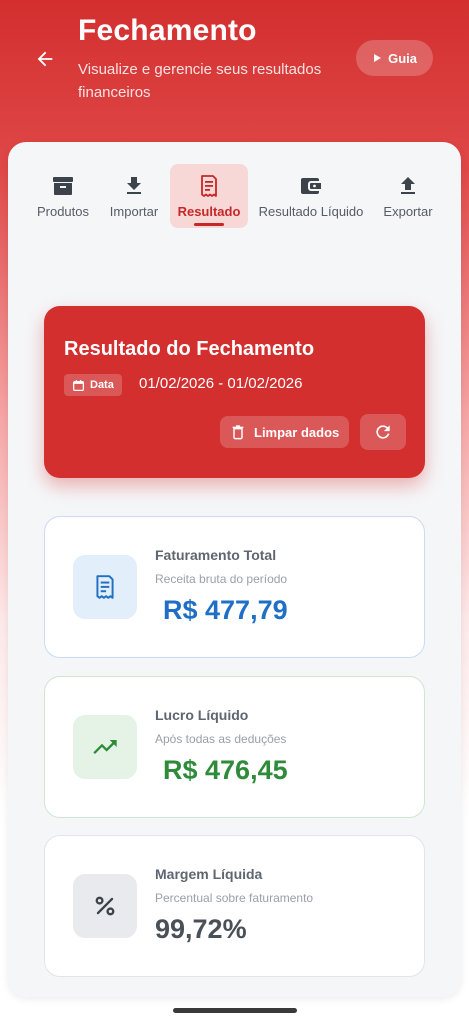  Describe the element at coordinates (209, 224) in the screenshot. I see `active-tab-indicator` at that location.